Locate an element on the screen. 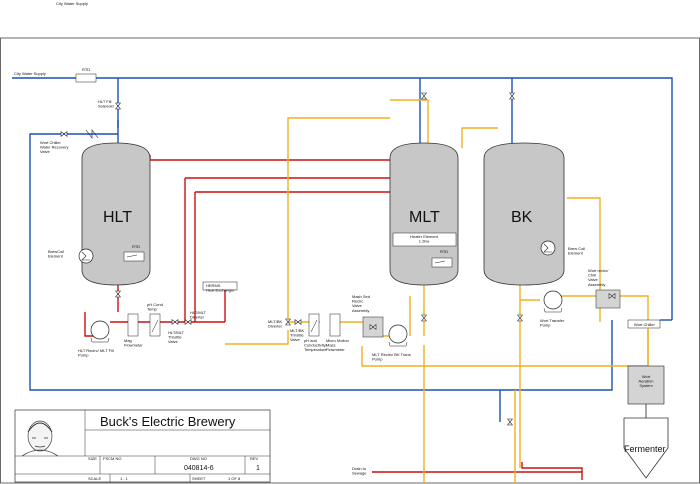  hlt-pump-icon is located at coordinates (100, 330).